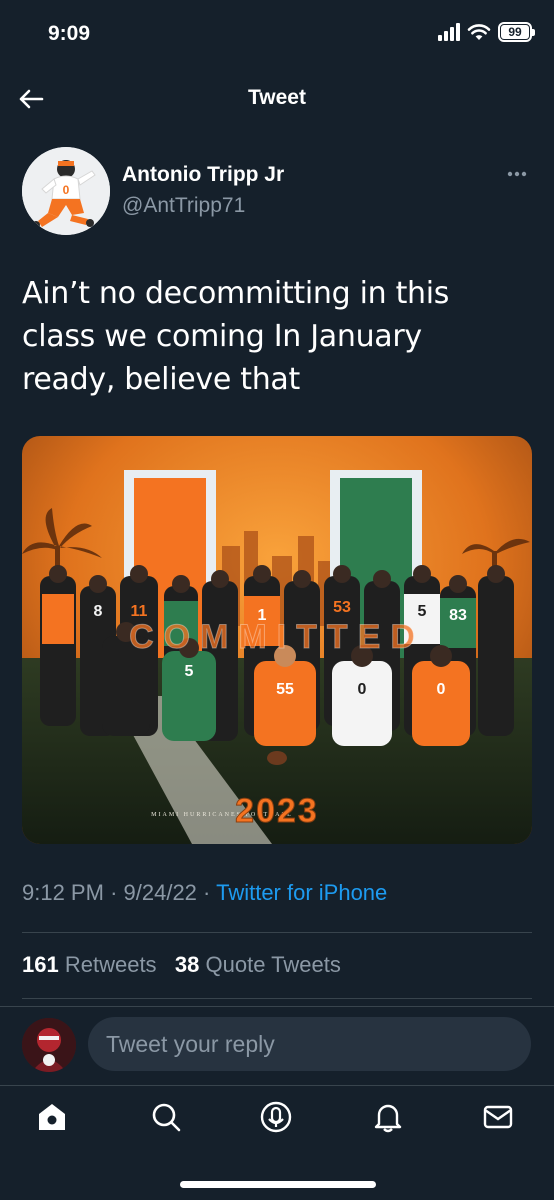 Image resolution: width=554 pixels, height=1200 pixels. I want to click on user-avatar-image, so click(49, 1045).